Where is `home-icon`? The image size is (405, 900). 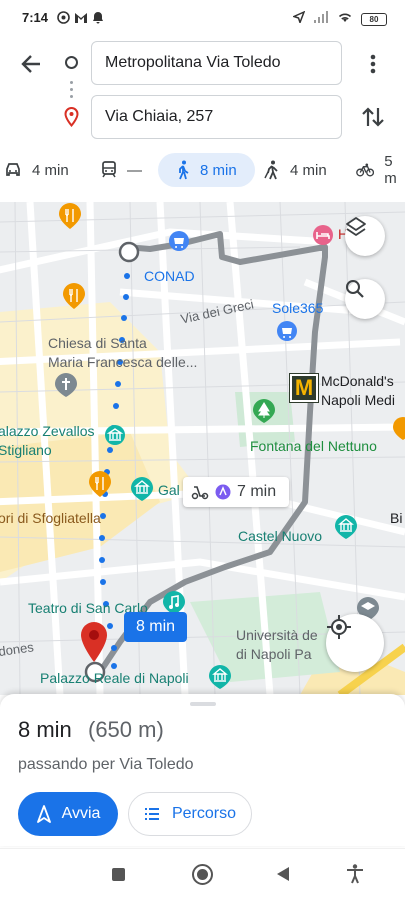 home-icon is located at coordinates (202, 874).